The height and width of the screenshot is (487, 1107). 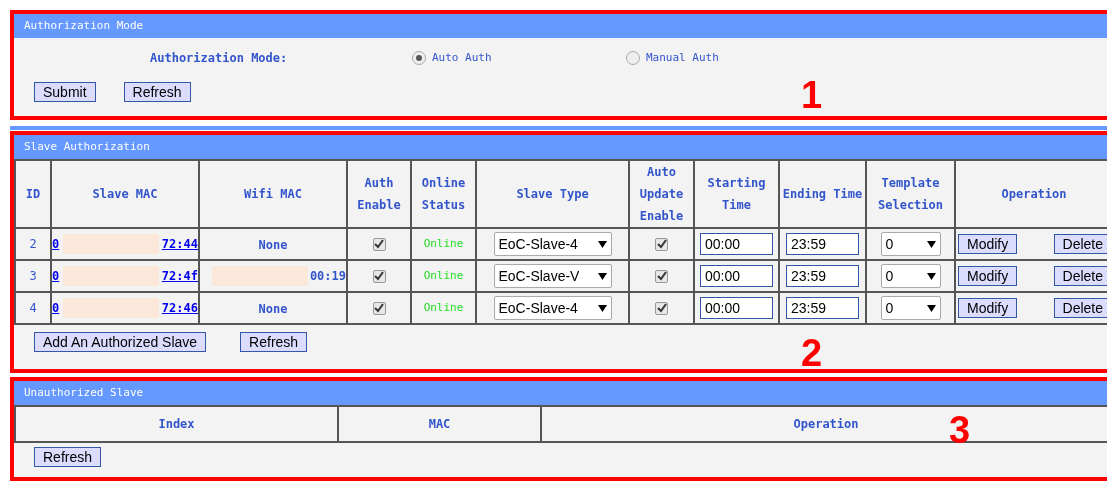 What do you see at coordinates (120, 342) in the screenshot?
I see `action-button: Add An Authorized Slave` at bounding box center [120, 342].